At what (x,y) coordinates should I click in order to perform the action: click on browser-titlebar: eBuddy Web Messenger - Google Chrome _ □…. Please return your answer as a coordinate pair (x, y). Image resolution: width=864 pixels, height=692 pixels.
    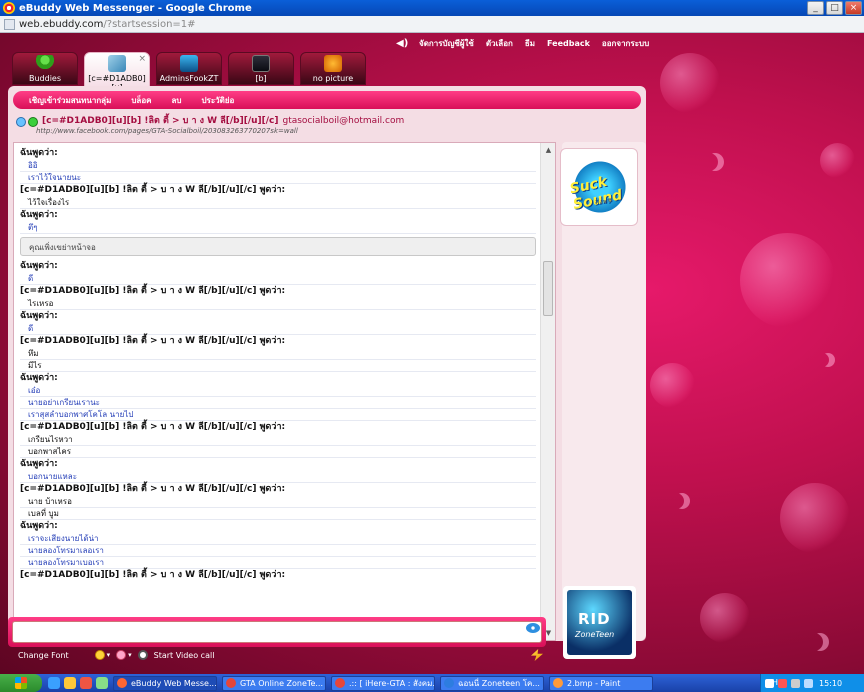
    Looking at the image, I should click on (432, 8).